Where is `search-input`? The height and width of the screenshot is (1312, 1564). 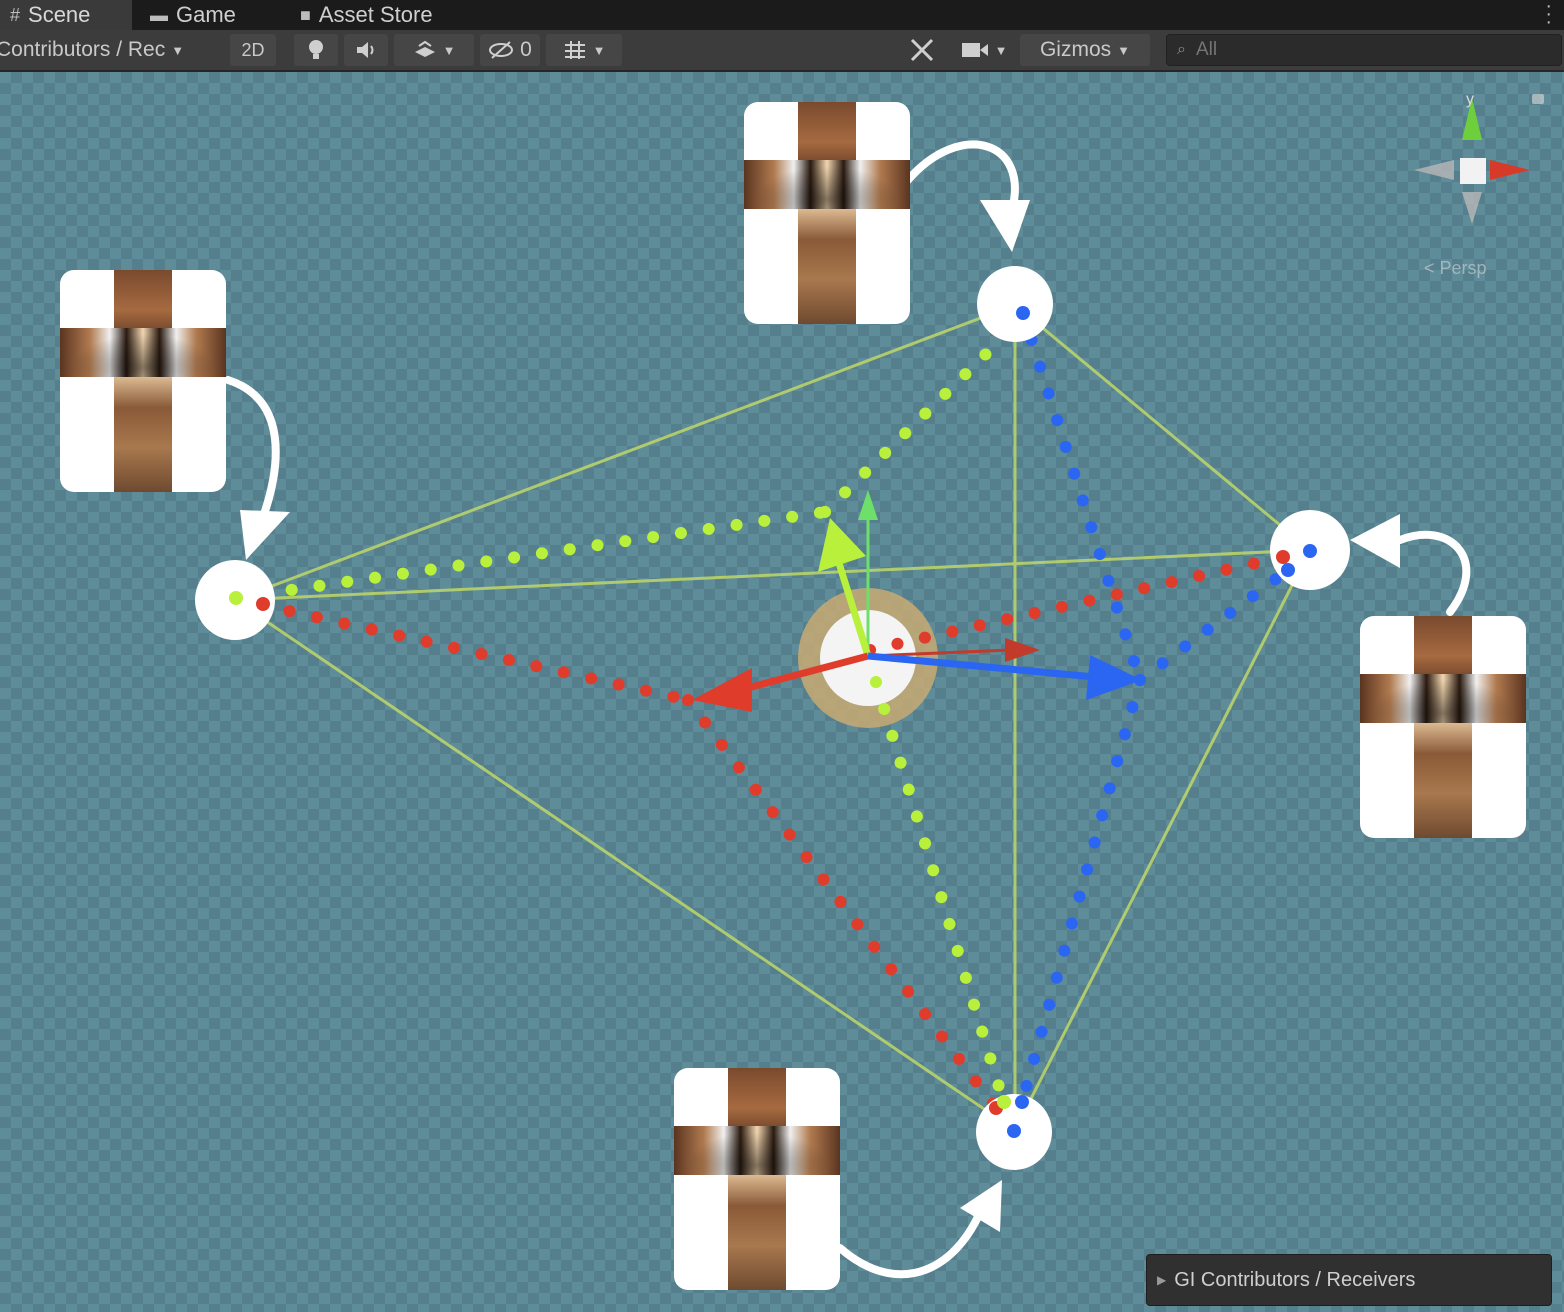
search-input is located at coordinates (1365, 50).